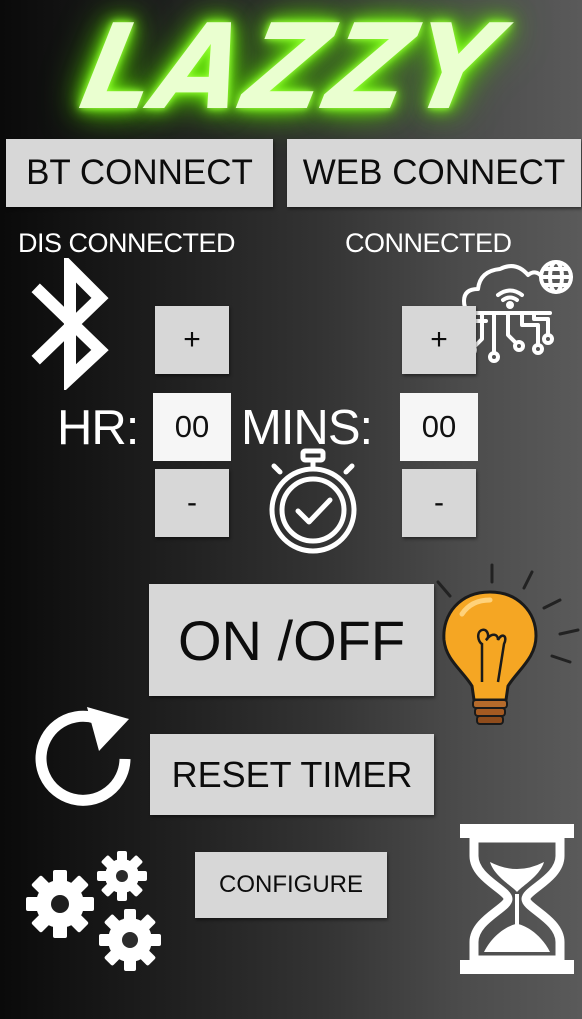 Image resolution: width=582 pixels, height=1019 pixels. I want to click on lightbulb-icon, so click(507, 647).